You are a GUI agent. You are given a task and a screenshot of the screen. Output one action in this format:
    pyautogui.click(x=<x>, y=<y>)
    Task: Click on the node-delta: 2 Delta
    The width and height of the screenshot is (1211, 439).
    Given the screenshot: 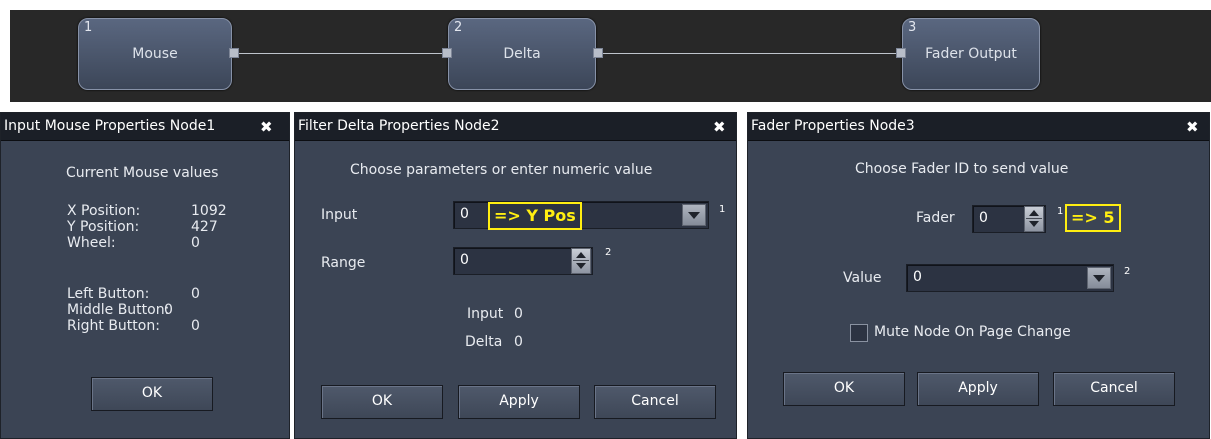 What is the action you would take?
    pyautogui.click(x=522, y=54)
    